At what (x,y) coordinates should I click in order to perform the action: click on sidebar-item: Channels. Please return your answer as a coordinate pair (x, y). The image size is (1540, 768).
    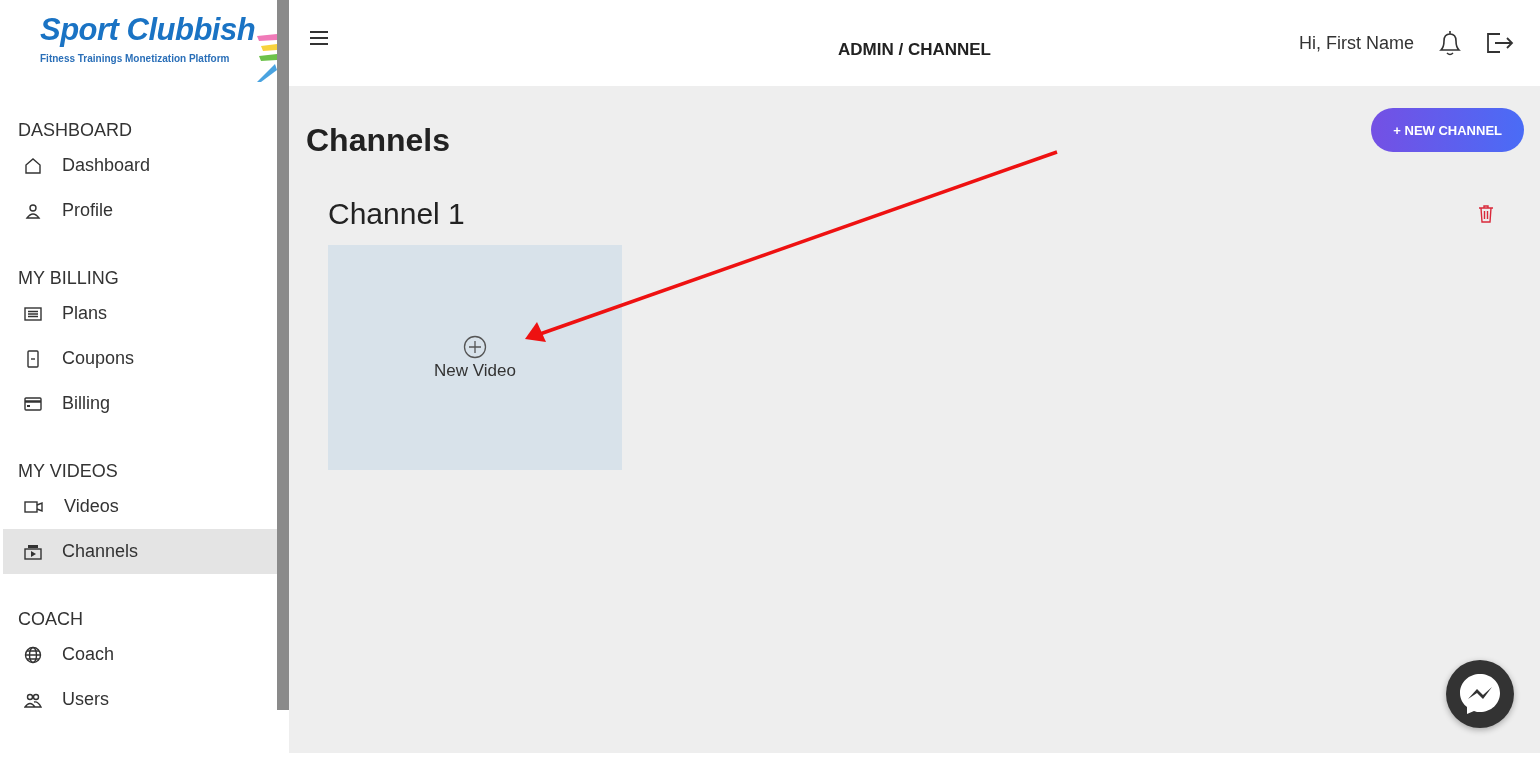
    Looking at the image, I should click on (140, 551).